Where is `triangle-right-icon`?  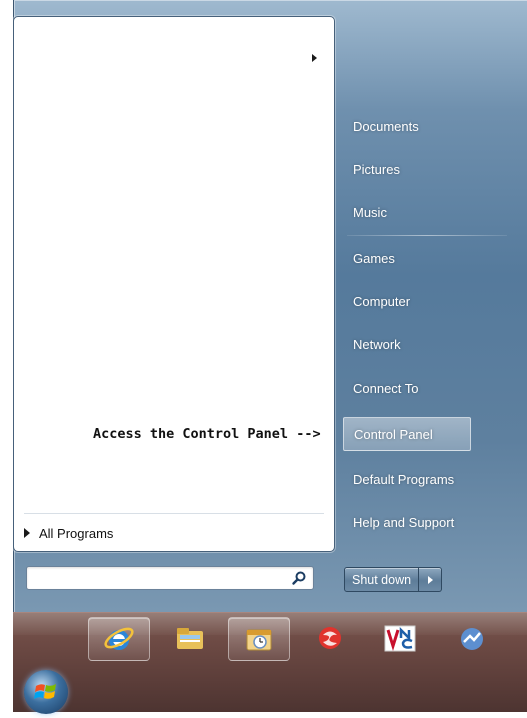 triangle-right-icon is located at coordinates (27, 533).